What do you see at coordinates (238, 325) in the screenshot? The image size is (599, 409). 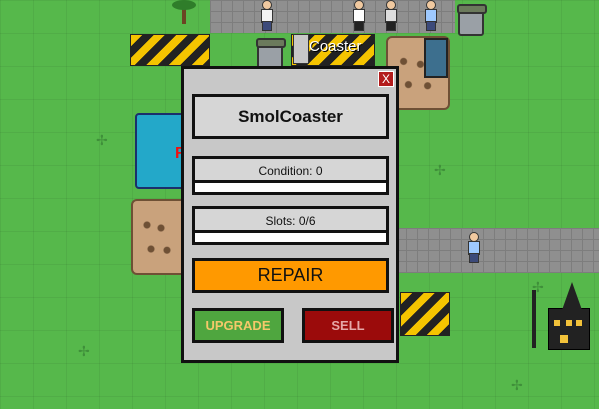 I see `upgrade-button: UPGRADE` at bounding box center [238, 325].